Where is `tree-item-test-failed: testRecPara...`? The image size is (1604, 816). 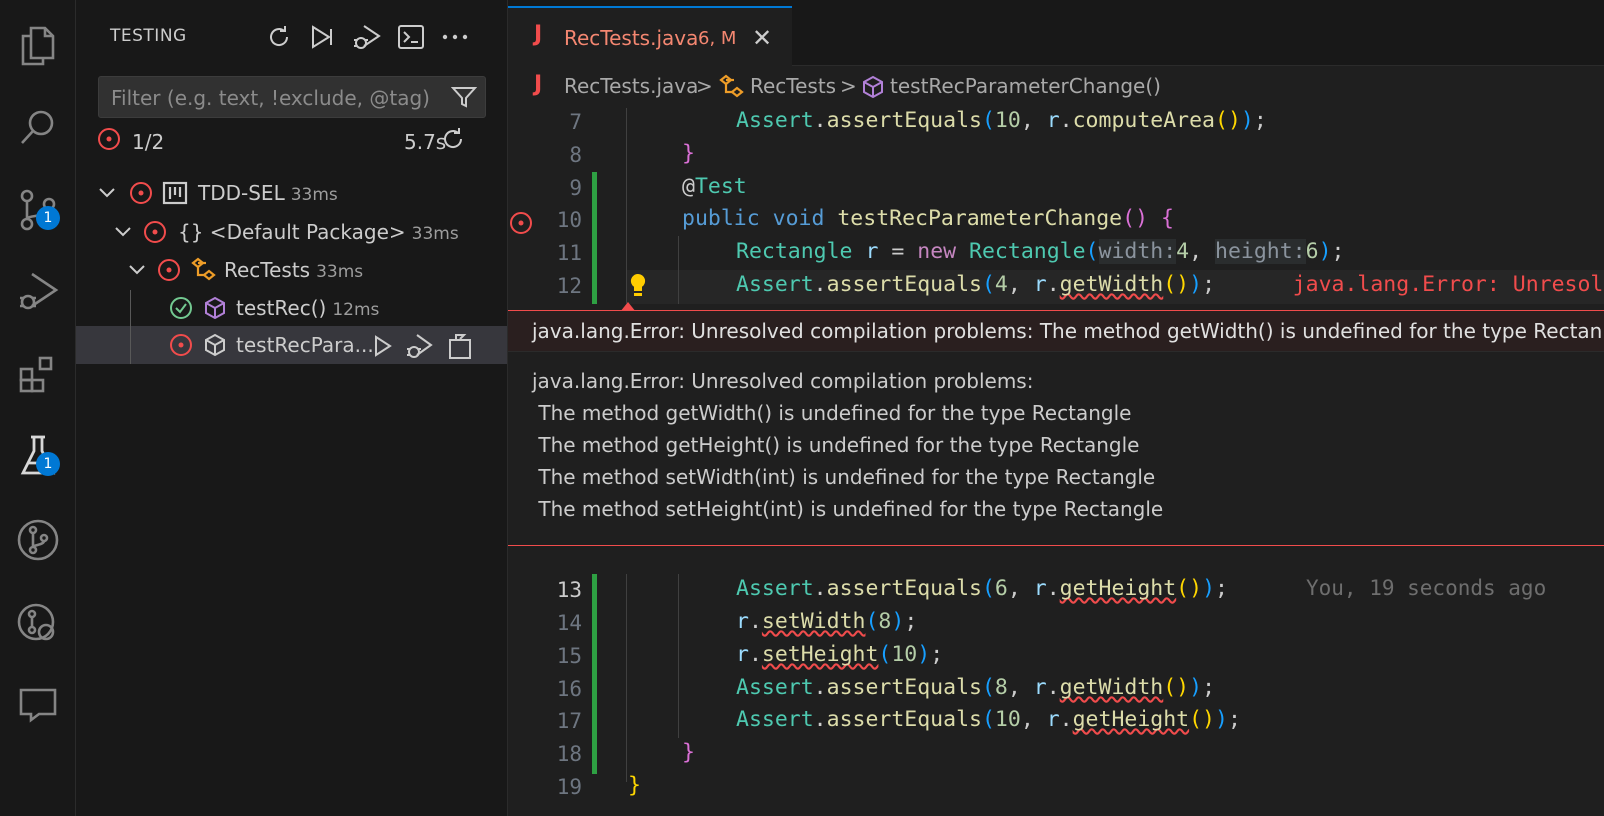
tree-item-test-failed: testRecPara... is located at coordinates (291, 345).